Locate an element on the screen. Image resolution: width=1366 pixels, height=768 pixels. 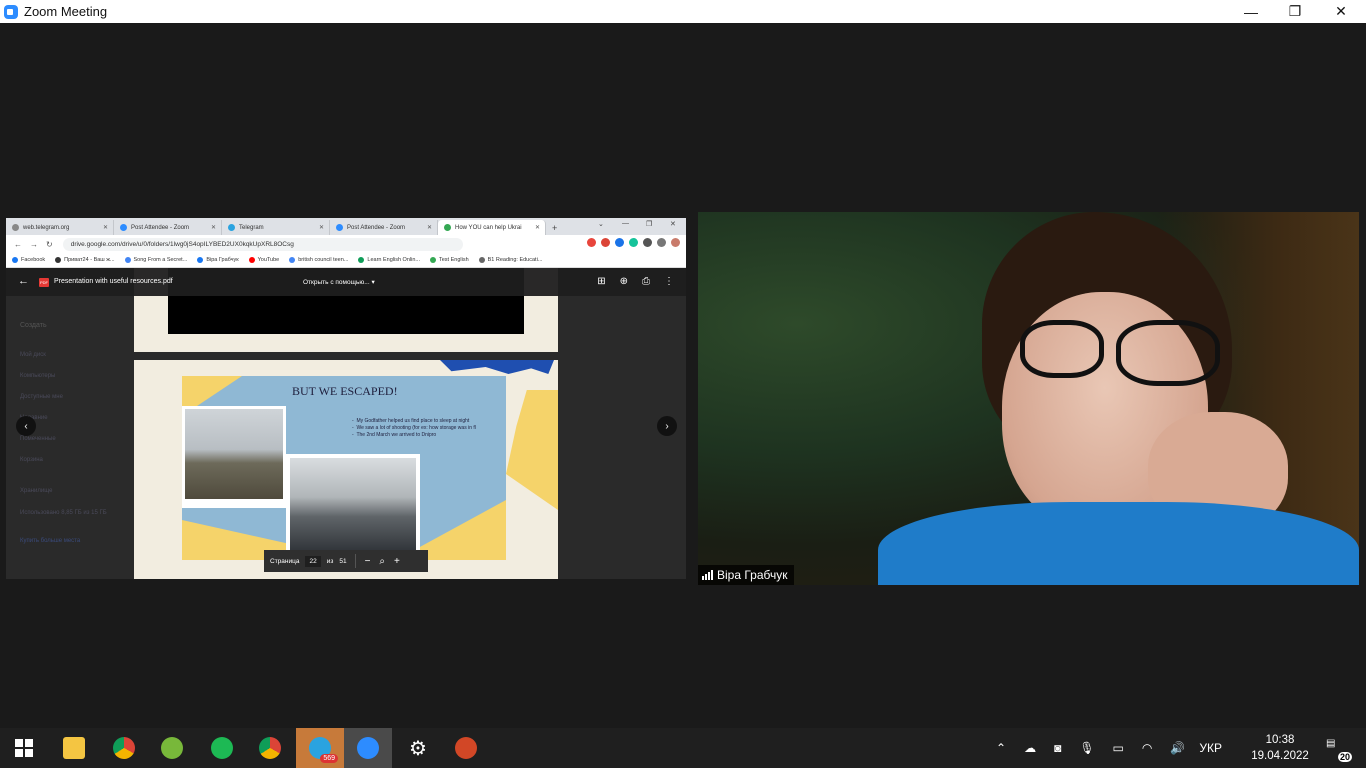
sidebar-icon is located at coordinates (661, 242).